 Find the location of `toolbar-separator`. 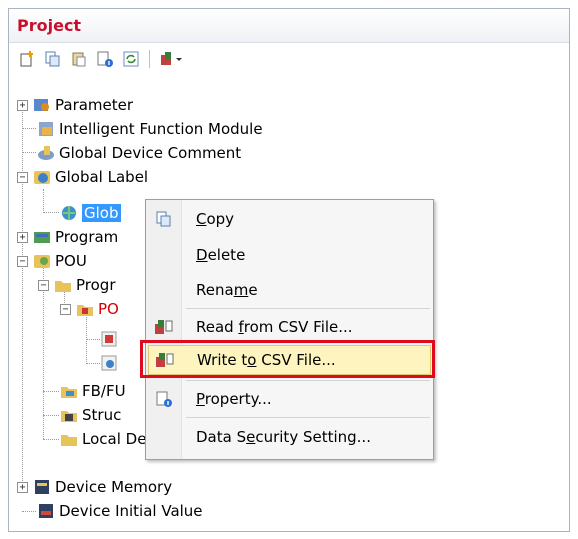

toolbar-separator is located at coordinates (149, 59).